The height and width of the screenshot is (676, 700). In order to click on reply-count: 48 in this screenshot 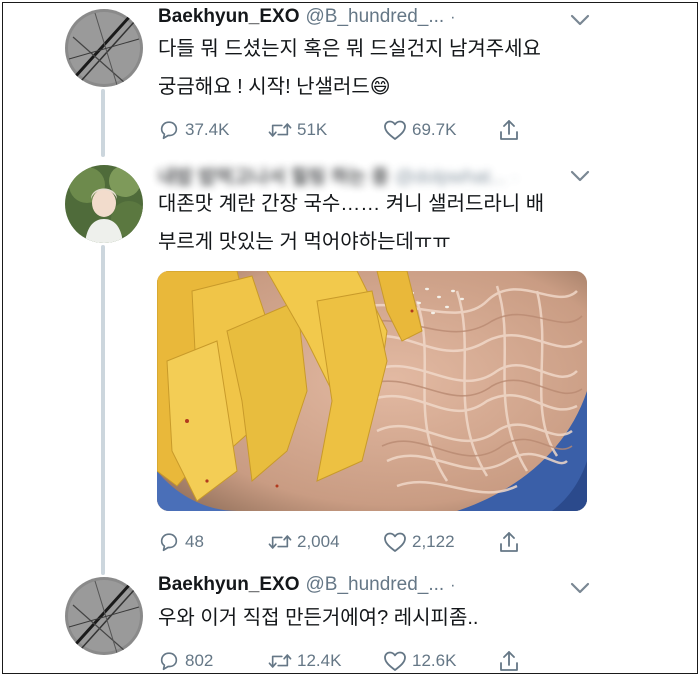, I will do `click(194, 541)`.